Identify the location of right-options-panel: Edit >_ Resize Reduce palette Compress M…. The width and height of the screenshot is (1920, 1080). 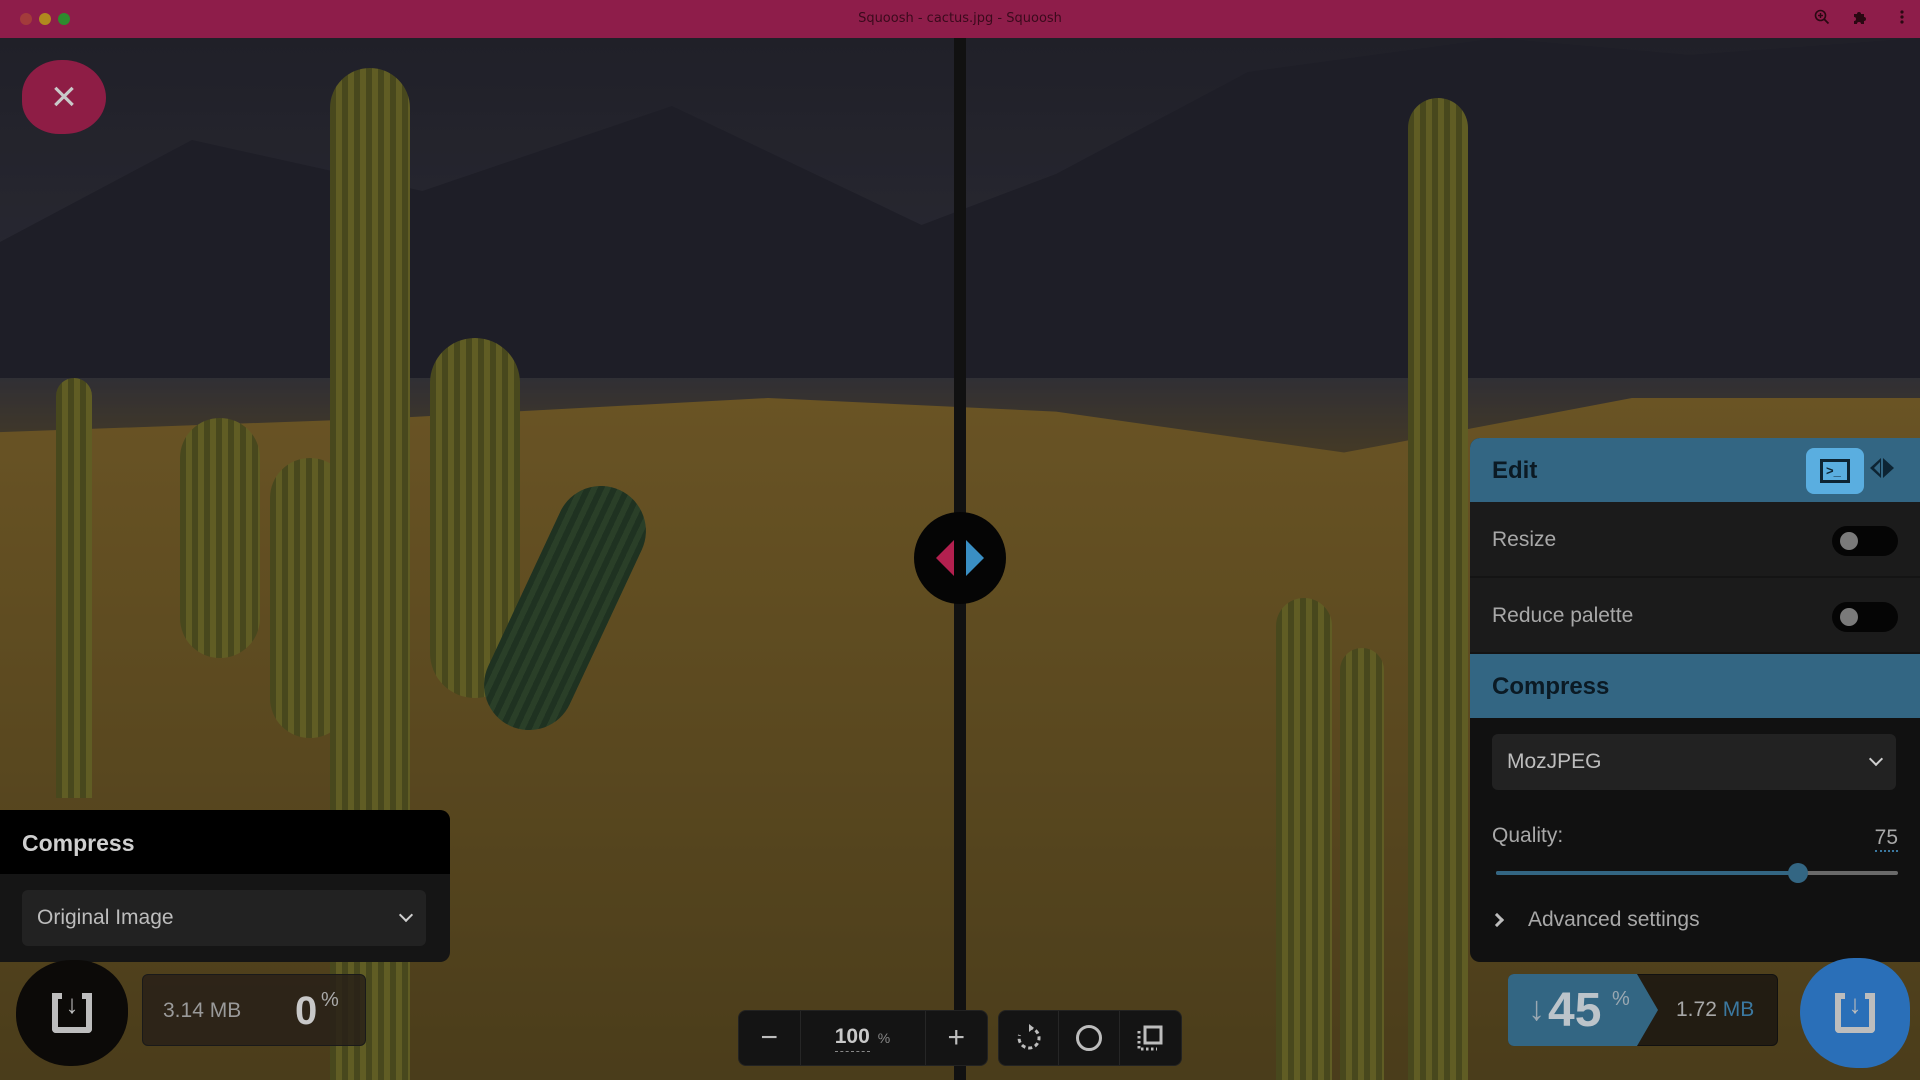
(1695, 700).